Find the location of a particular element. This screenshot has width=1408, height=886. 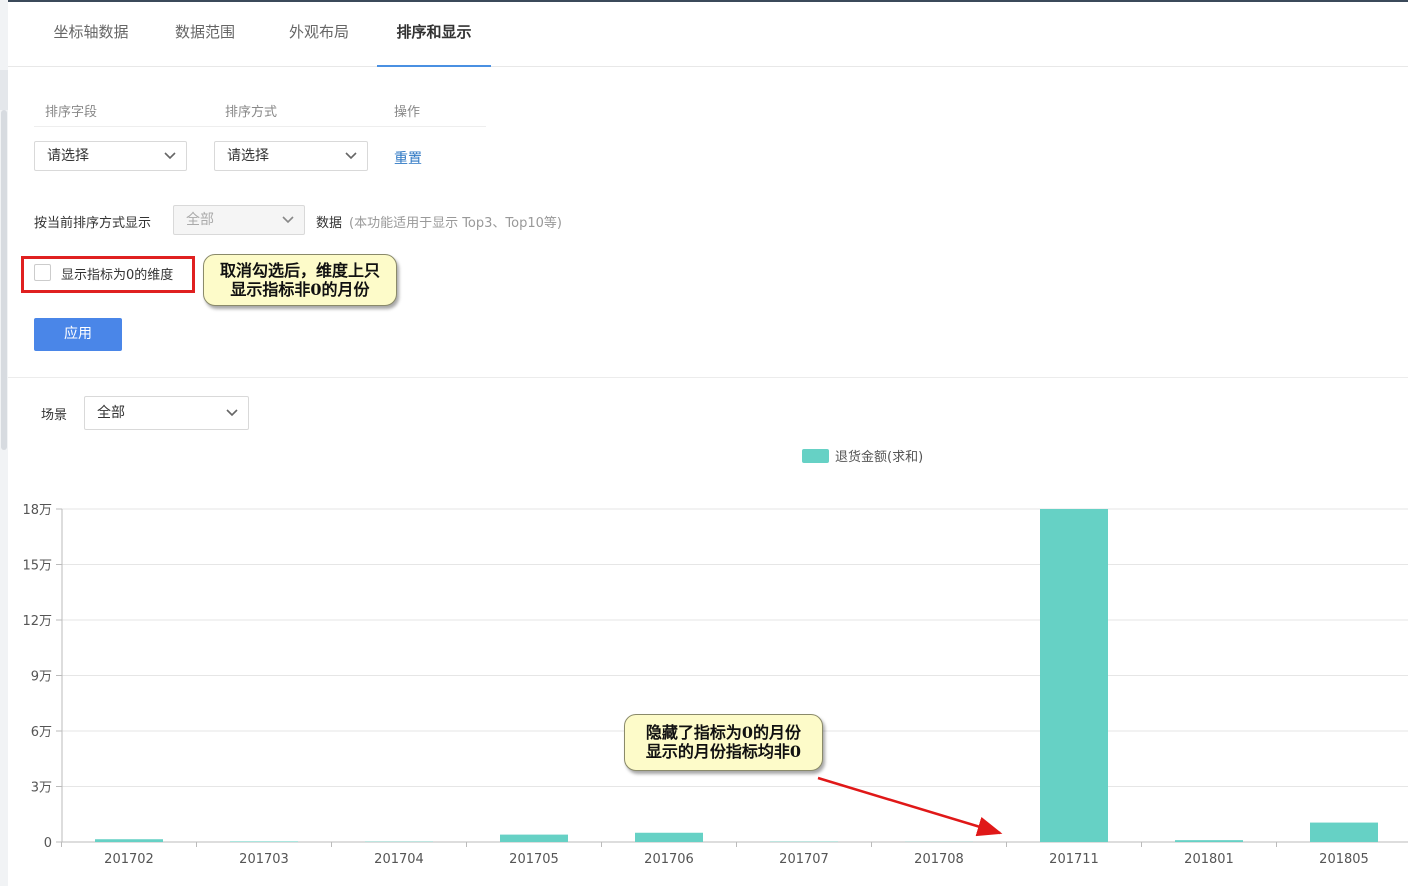

display-hint: (本功能适用于显示 Top3、Top10等) is located at coordinates (455, 223).